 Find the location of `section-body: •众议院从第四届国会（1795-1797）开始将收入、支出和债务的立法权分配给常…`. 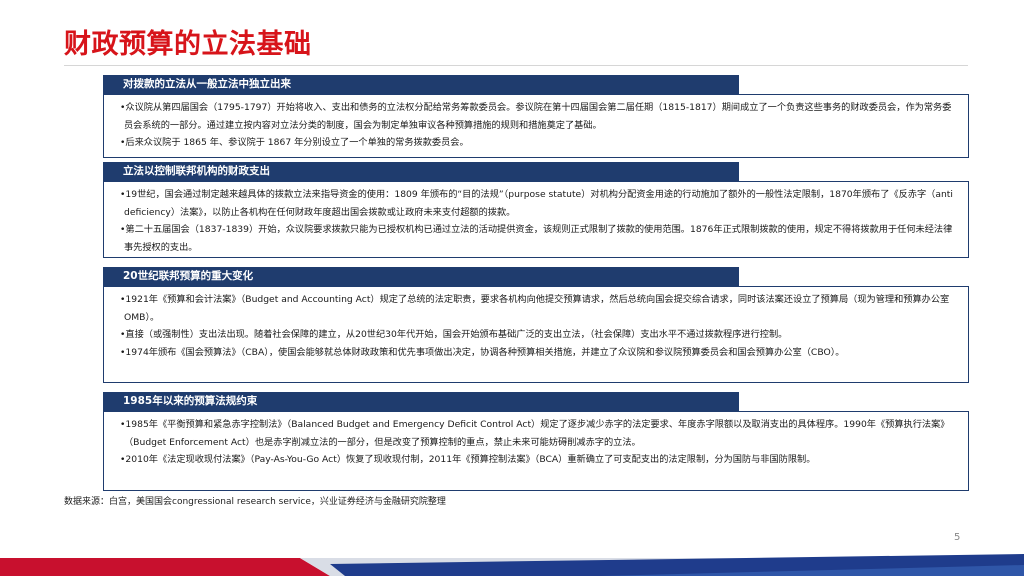

section-body: •众议院从第四届国会（1795-1797）开始将收入、支出和债务的立法权分配给常… is located at coordinates (536, 126).